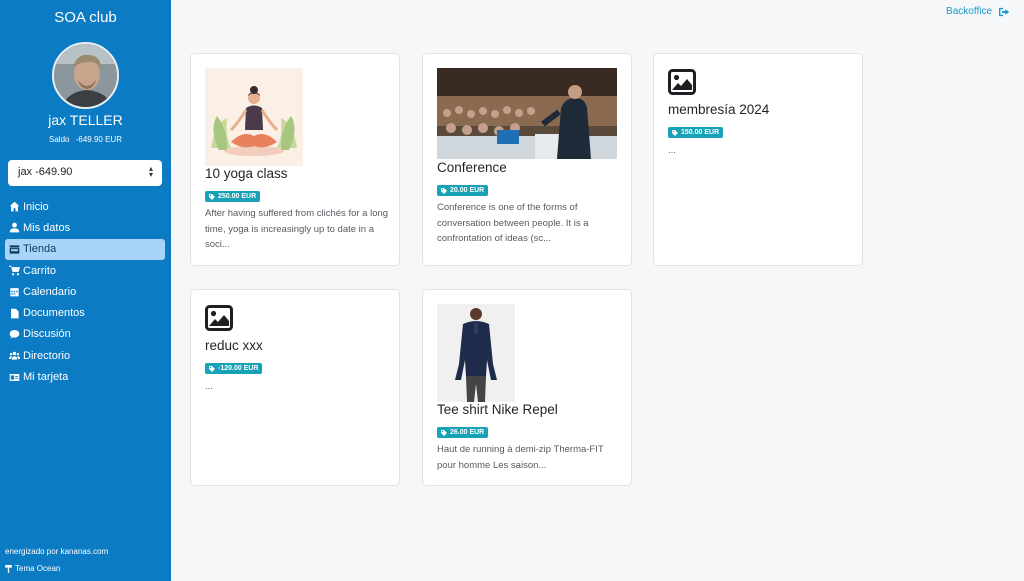  I want to click on calendar-icon, so click(14, 292).